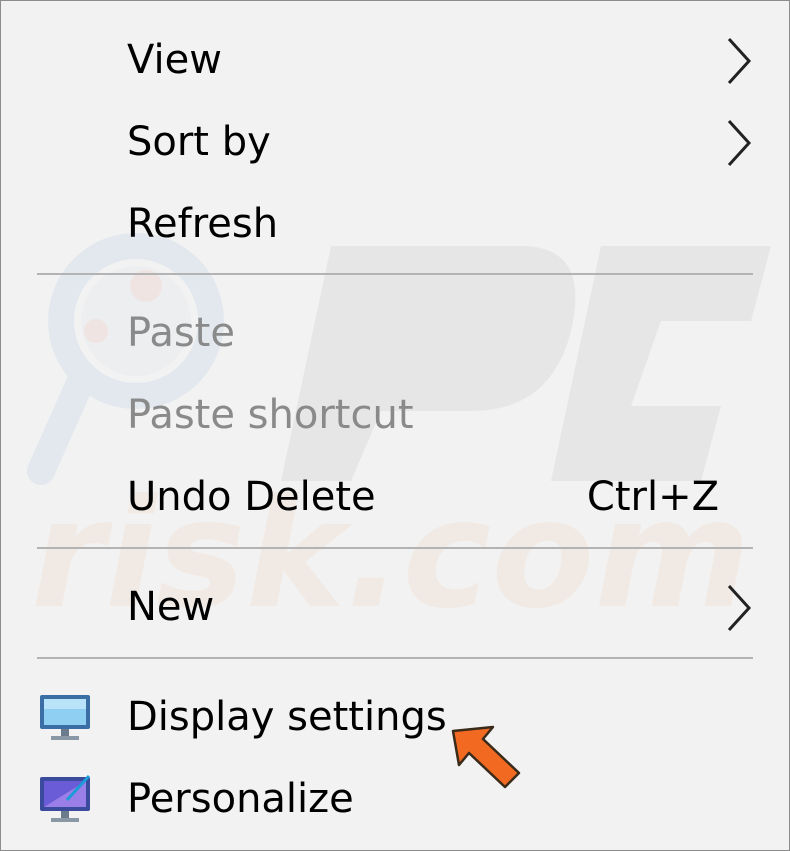 The width and height of the screenshot is (790, 851). I want to click on menu-item-paste: Paste, so click(395, 334).